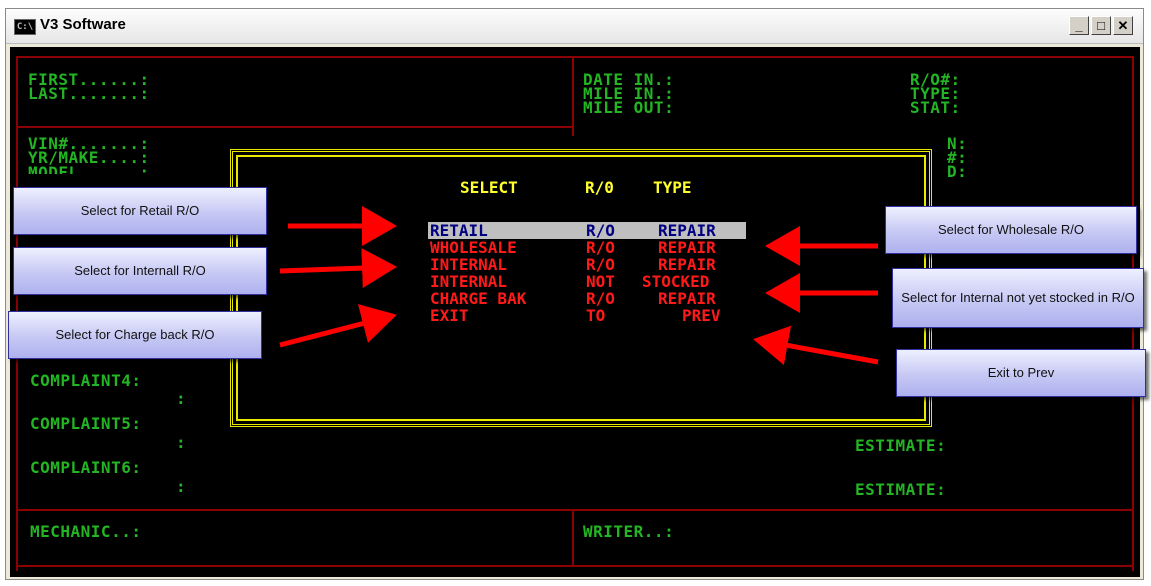  Describe the element at coordinates (1011, 230) in the screenshot. I see `callout-wholesale: Select for Wholesale R/O` at that location.